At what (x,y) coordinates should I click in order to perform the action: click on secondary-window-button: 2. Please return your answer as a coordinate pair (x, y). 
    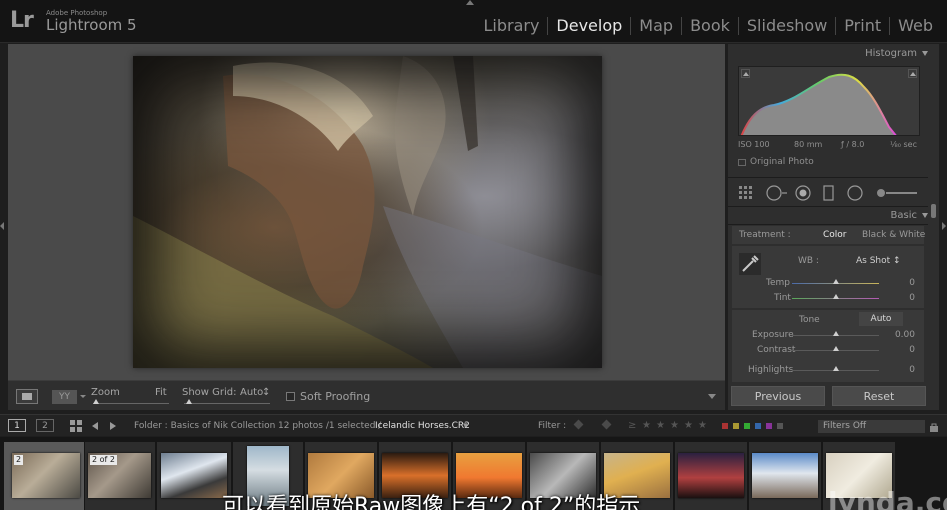
    Looking at the image, I should click on (45, 425).